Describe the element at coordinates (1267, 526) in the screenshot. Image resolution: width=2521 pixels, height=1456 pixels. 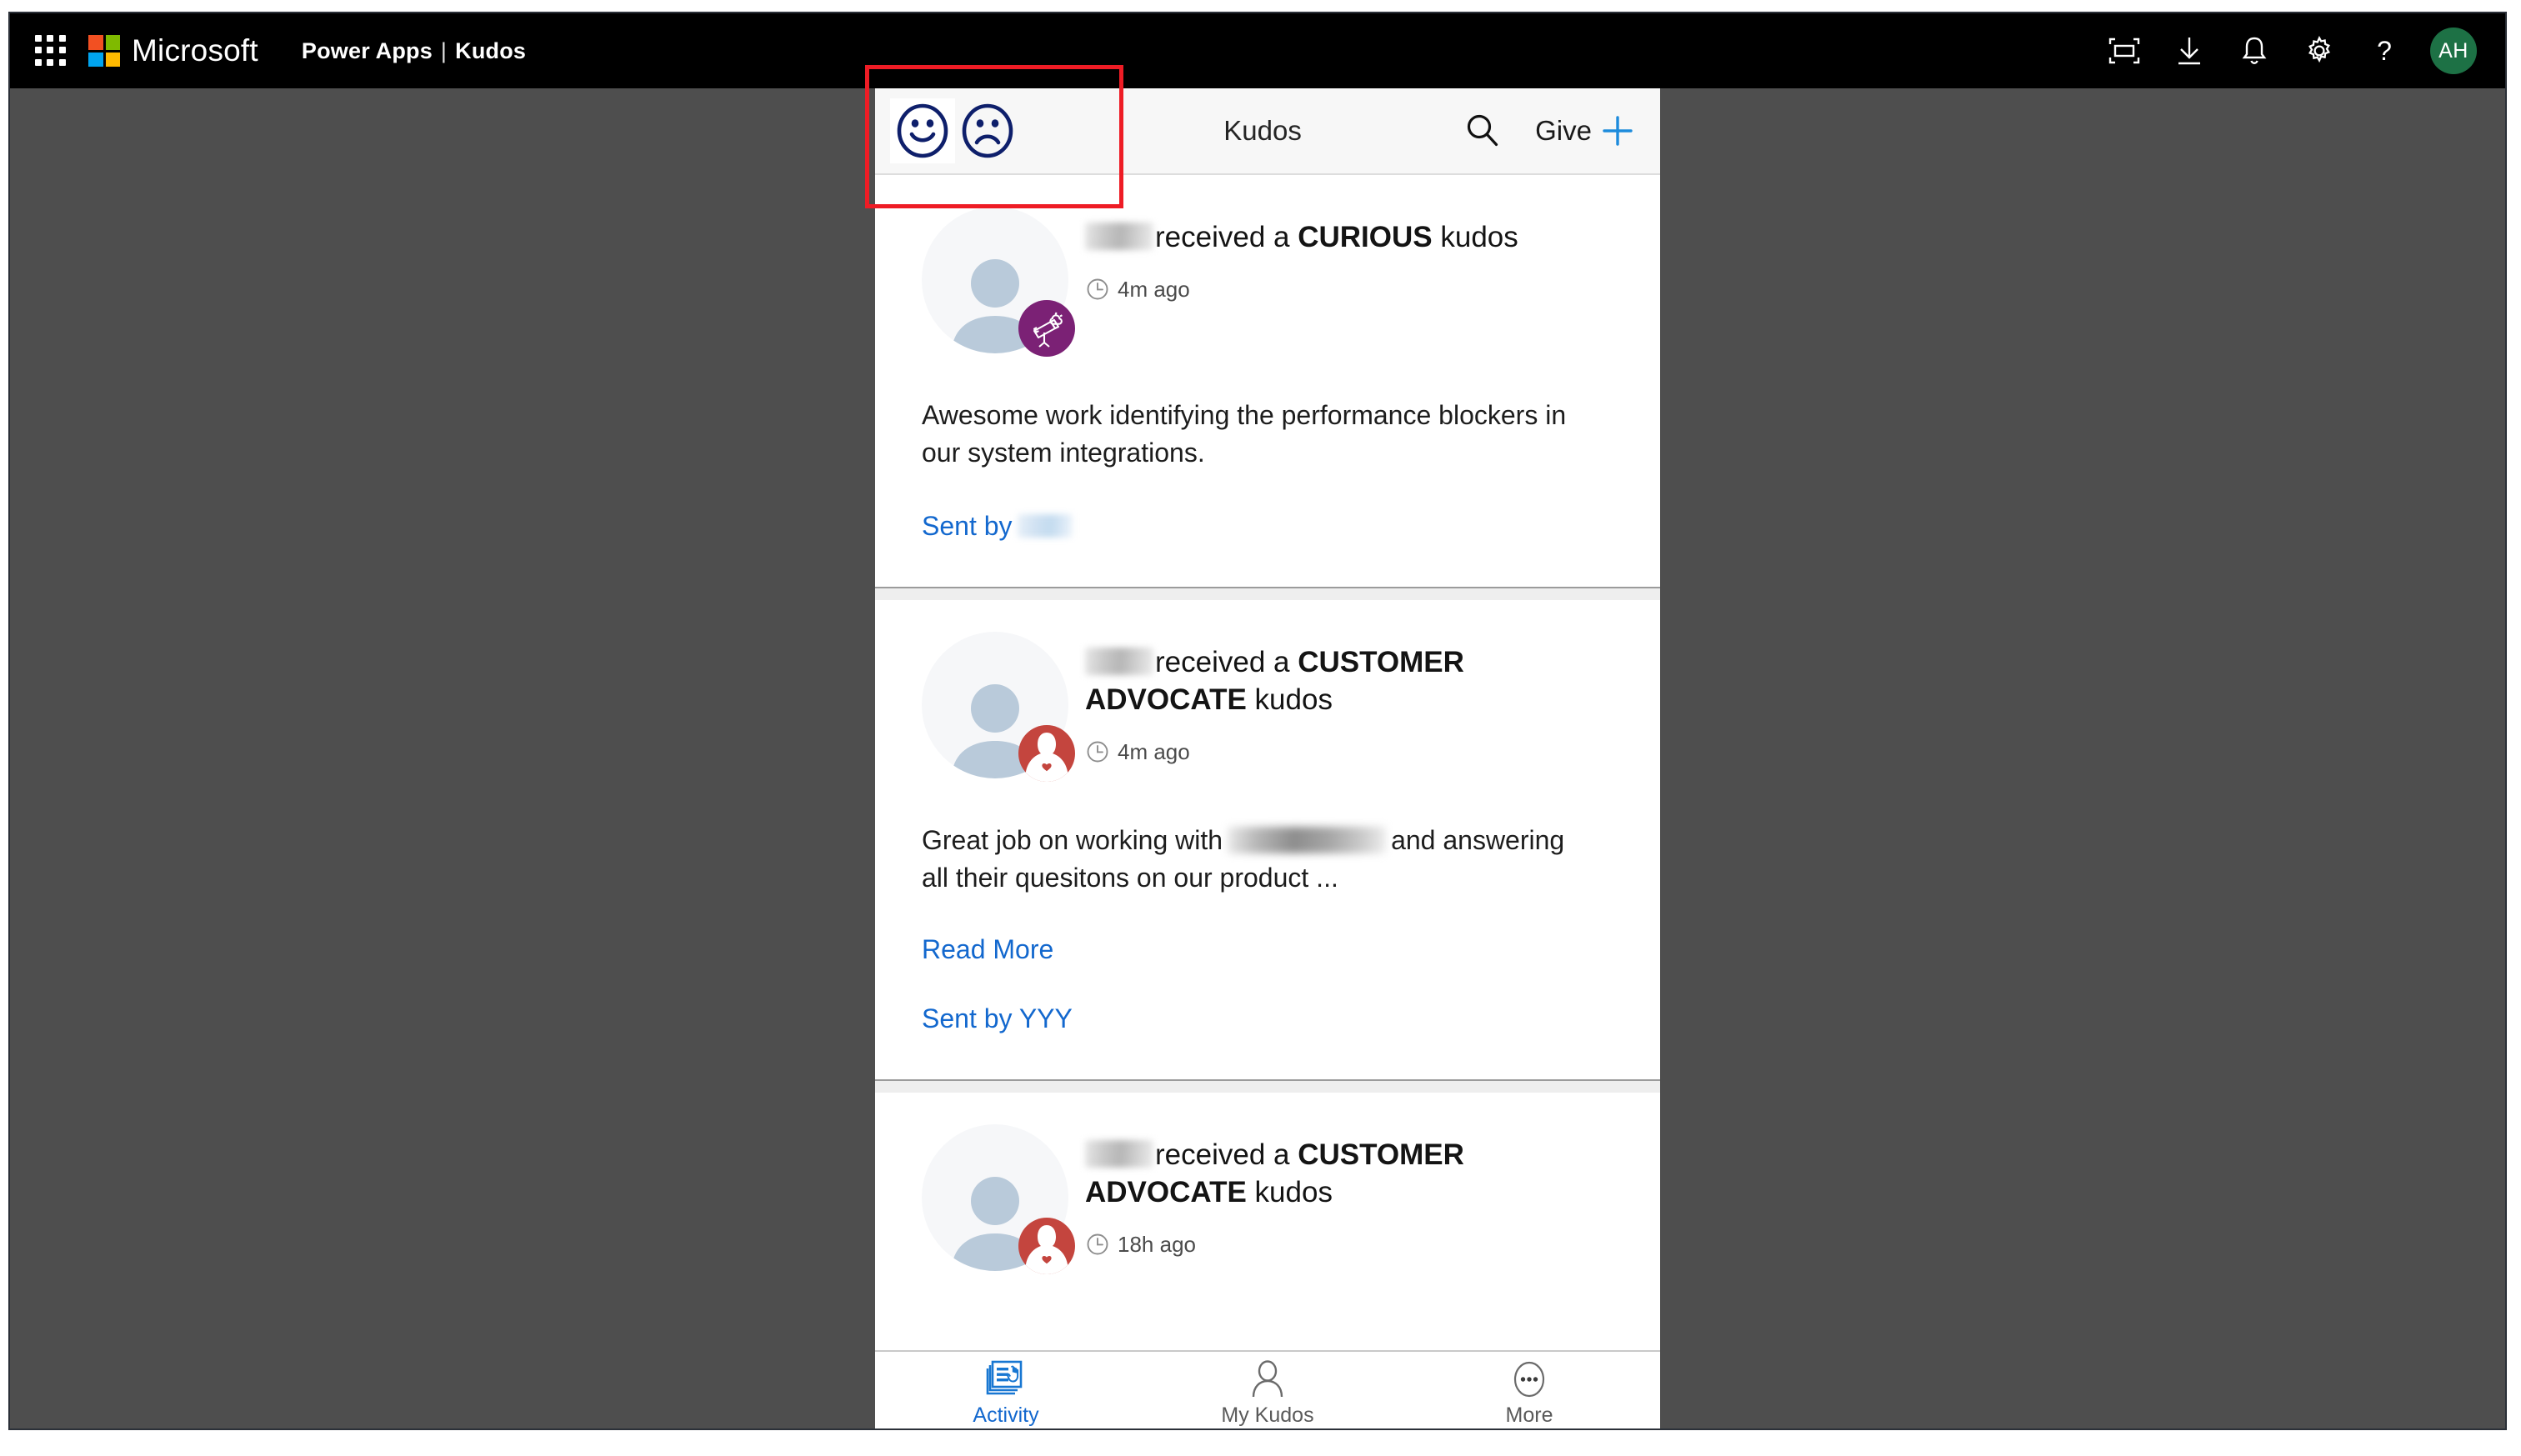
I see `sent-by-link: Sent by` at that location.